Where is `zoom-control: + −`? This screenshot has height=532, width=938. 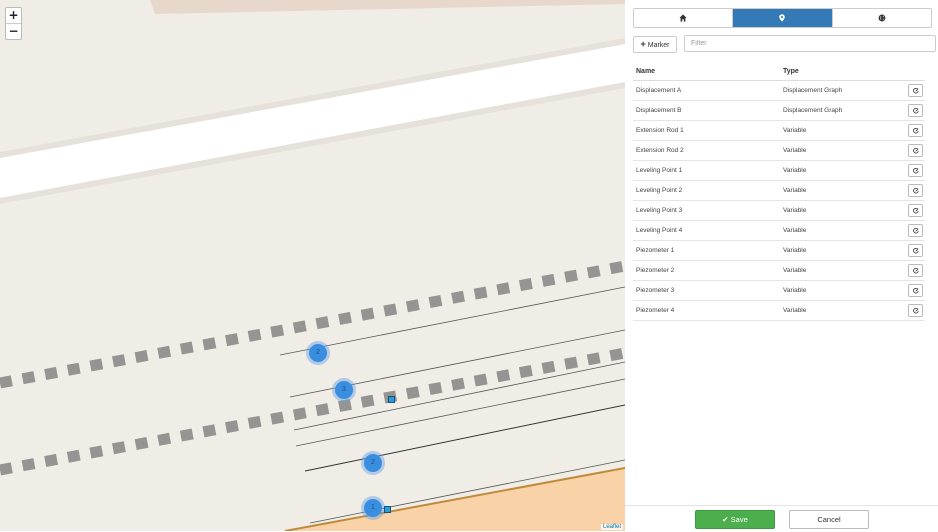 zoom-control: + − is located at coordinates (13, 23).